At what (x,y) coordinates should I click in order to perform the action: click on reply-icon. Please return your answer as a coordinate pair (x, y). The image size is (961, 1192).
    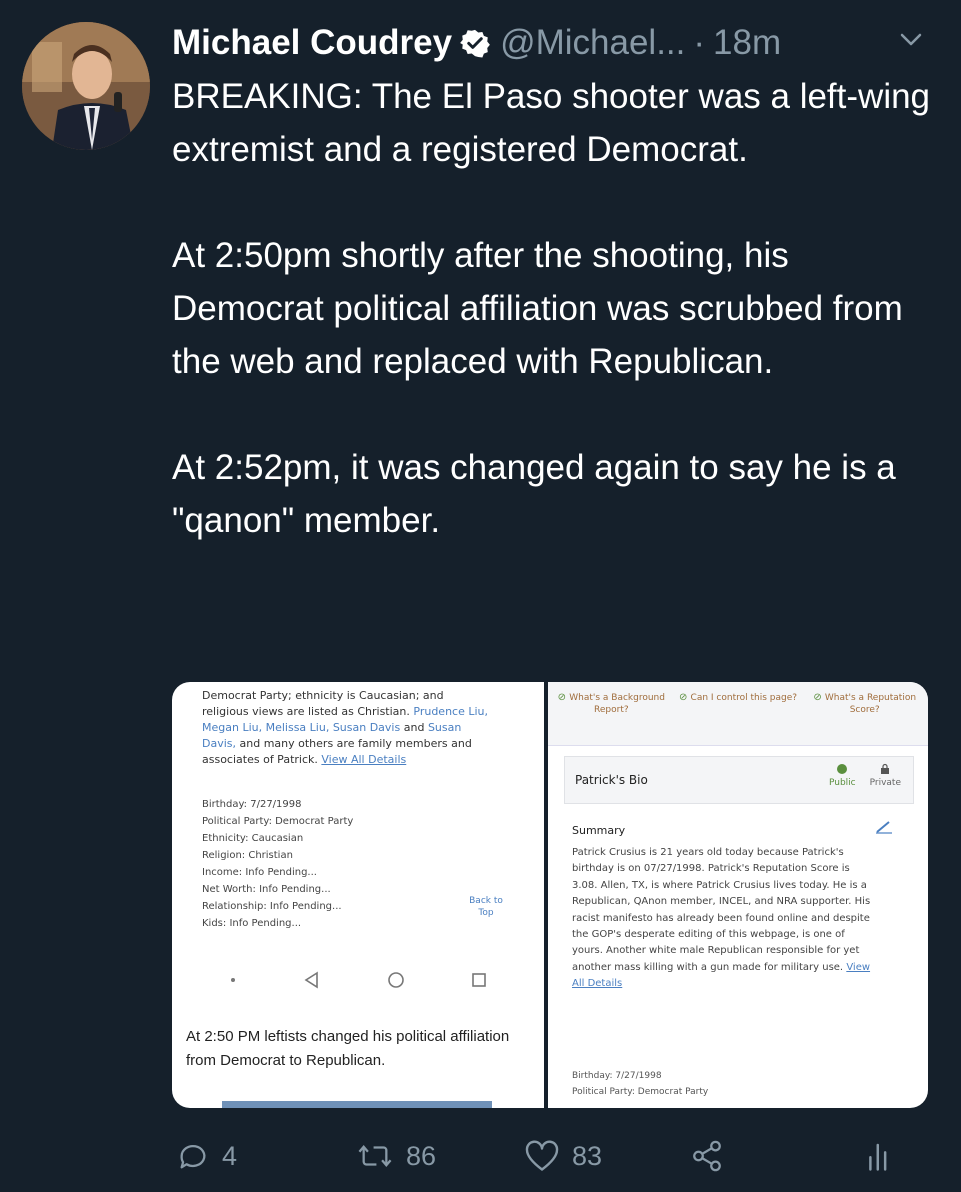
    Looking at the image, I should click on (193, 1157).